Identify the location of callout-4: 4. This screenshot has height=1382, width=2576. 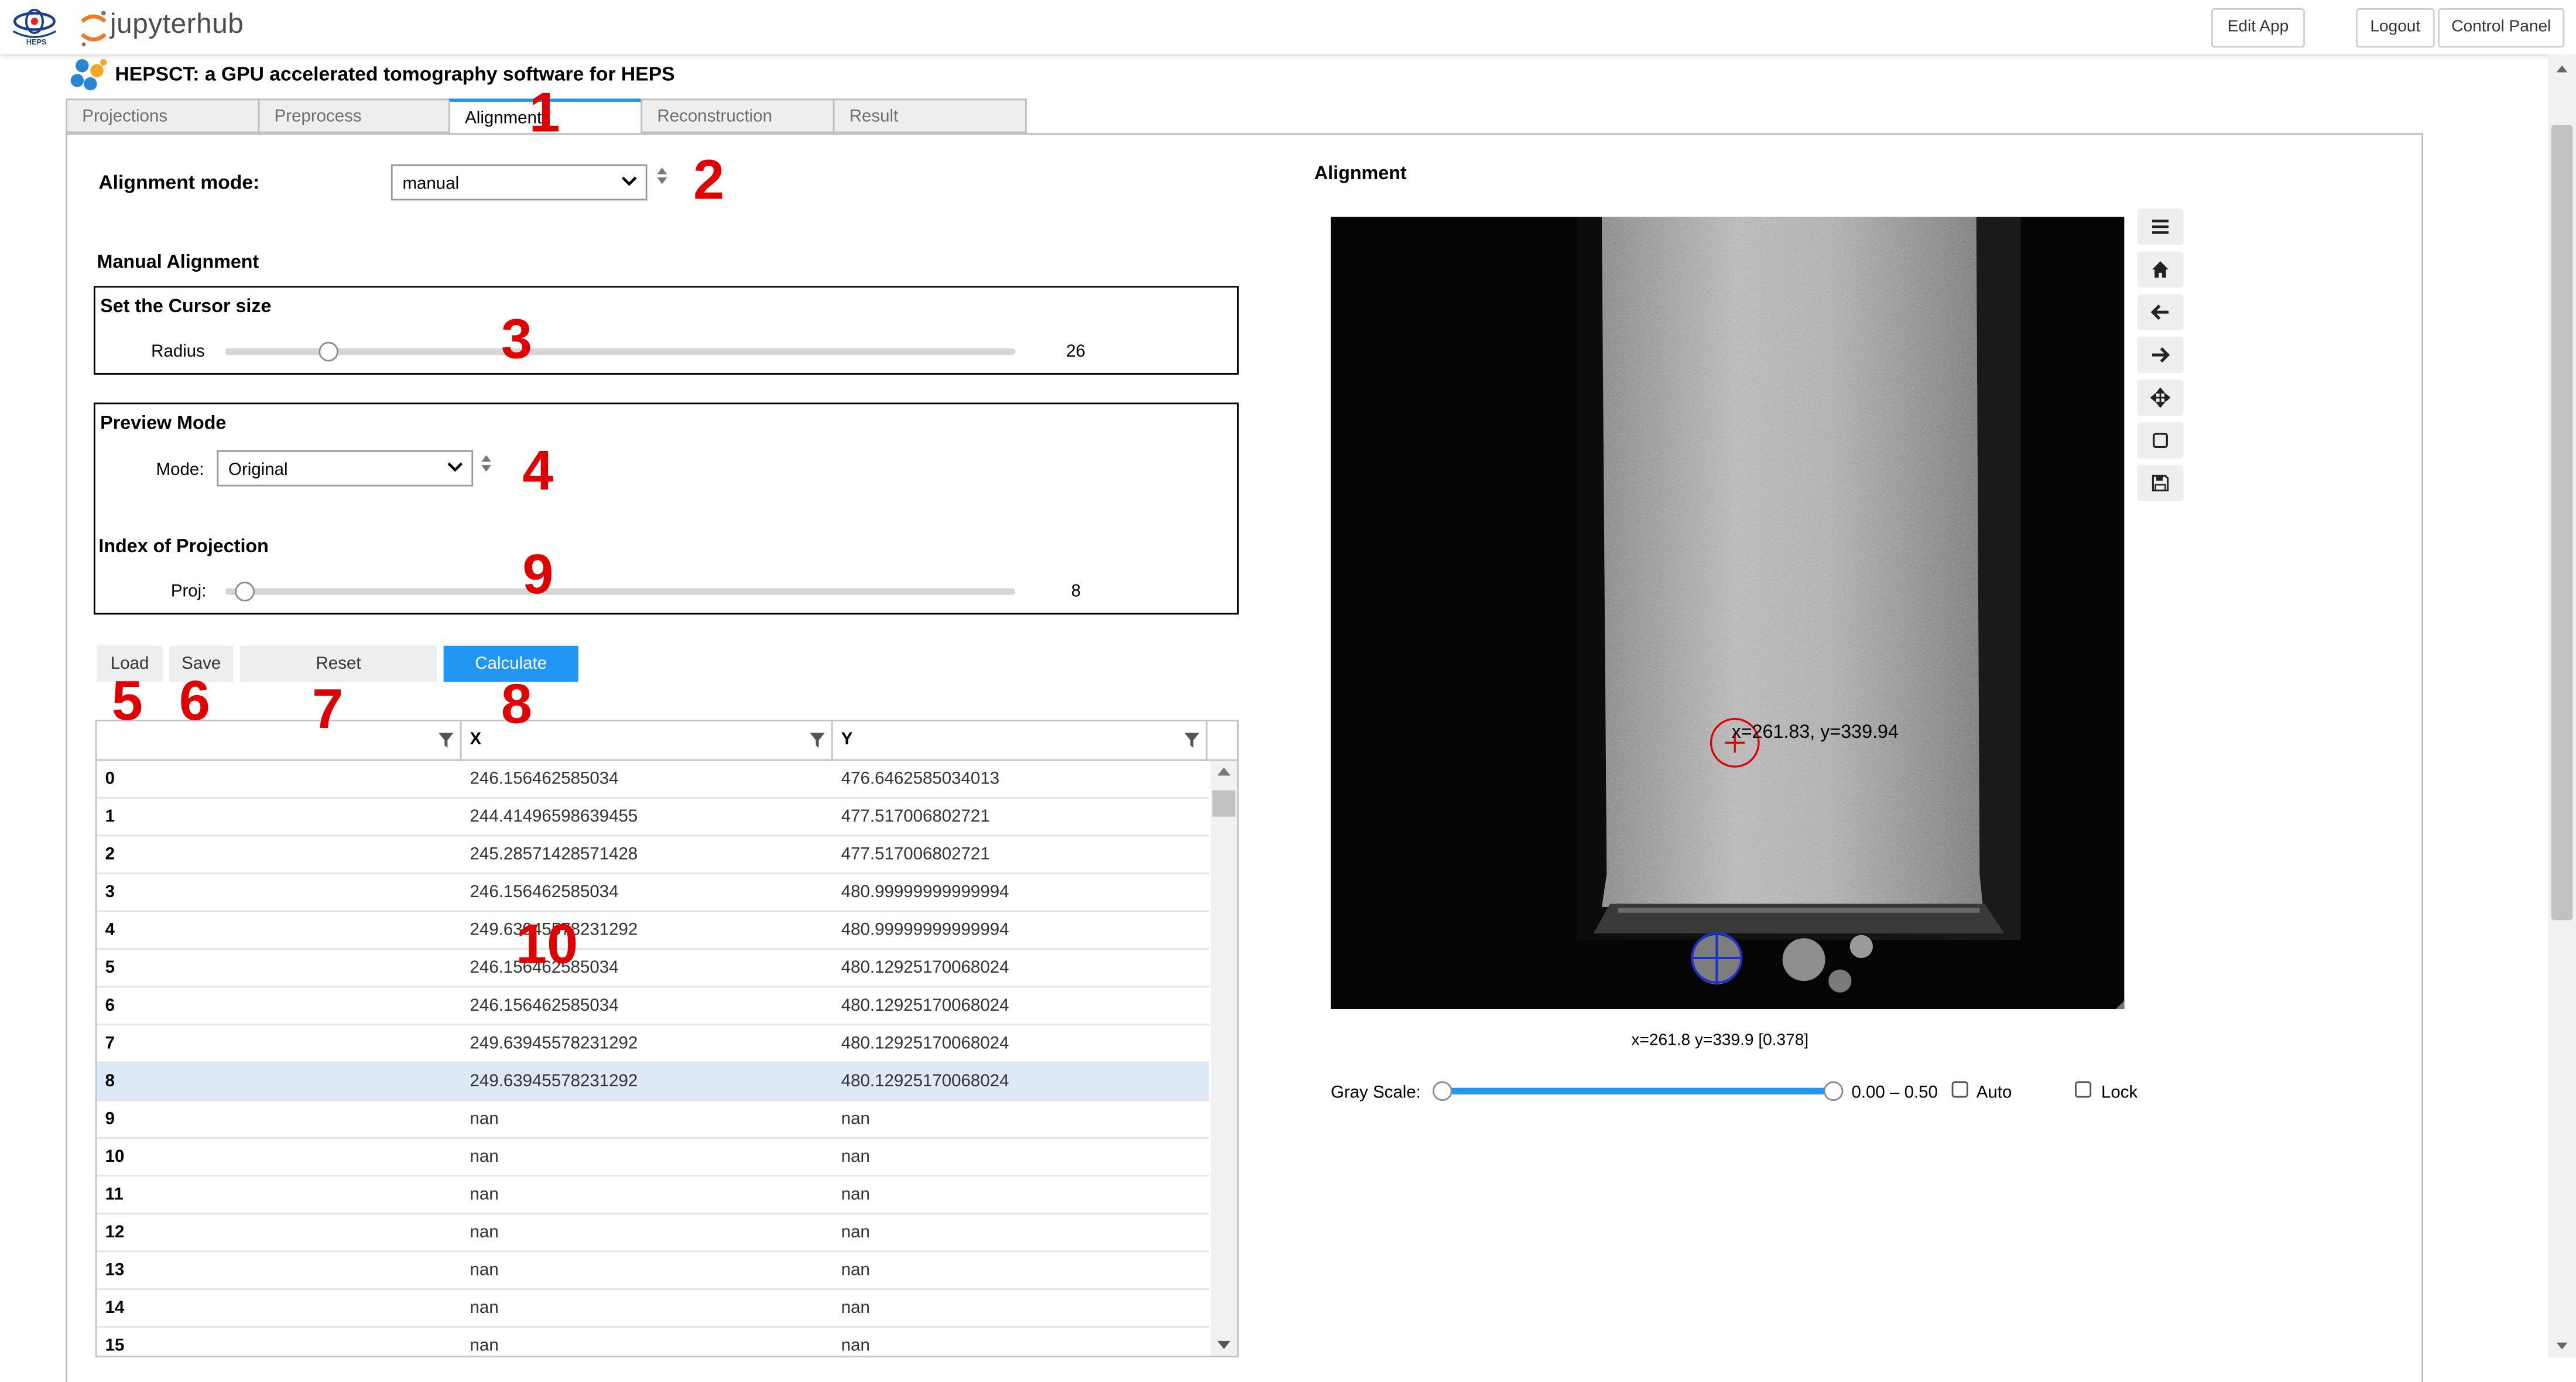
(538, 471).